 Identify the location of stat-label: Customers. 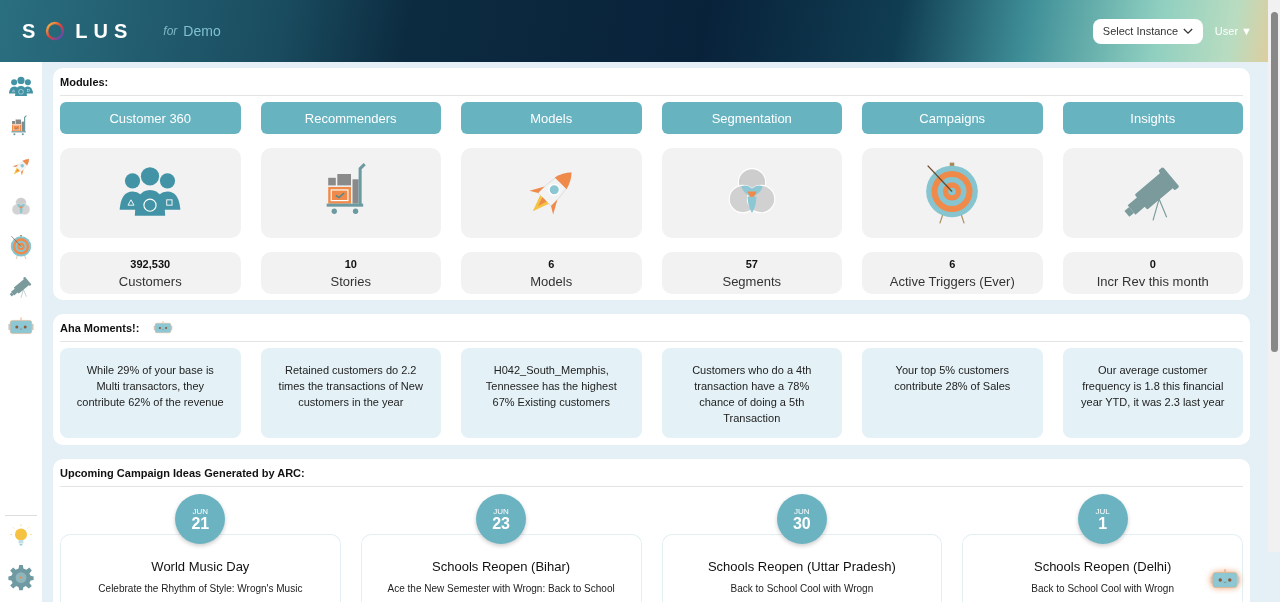
(150, 281).